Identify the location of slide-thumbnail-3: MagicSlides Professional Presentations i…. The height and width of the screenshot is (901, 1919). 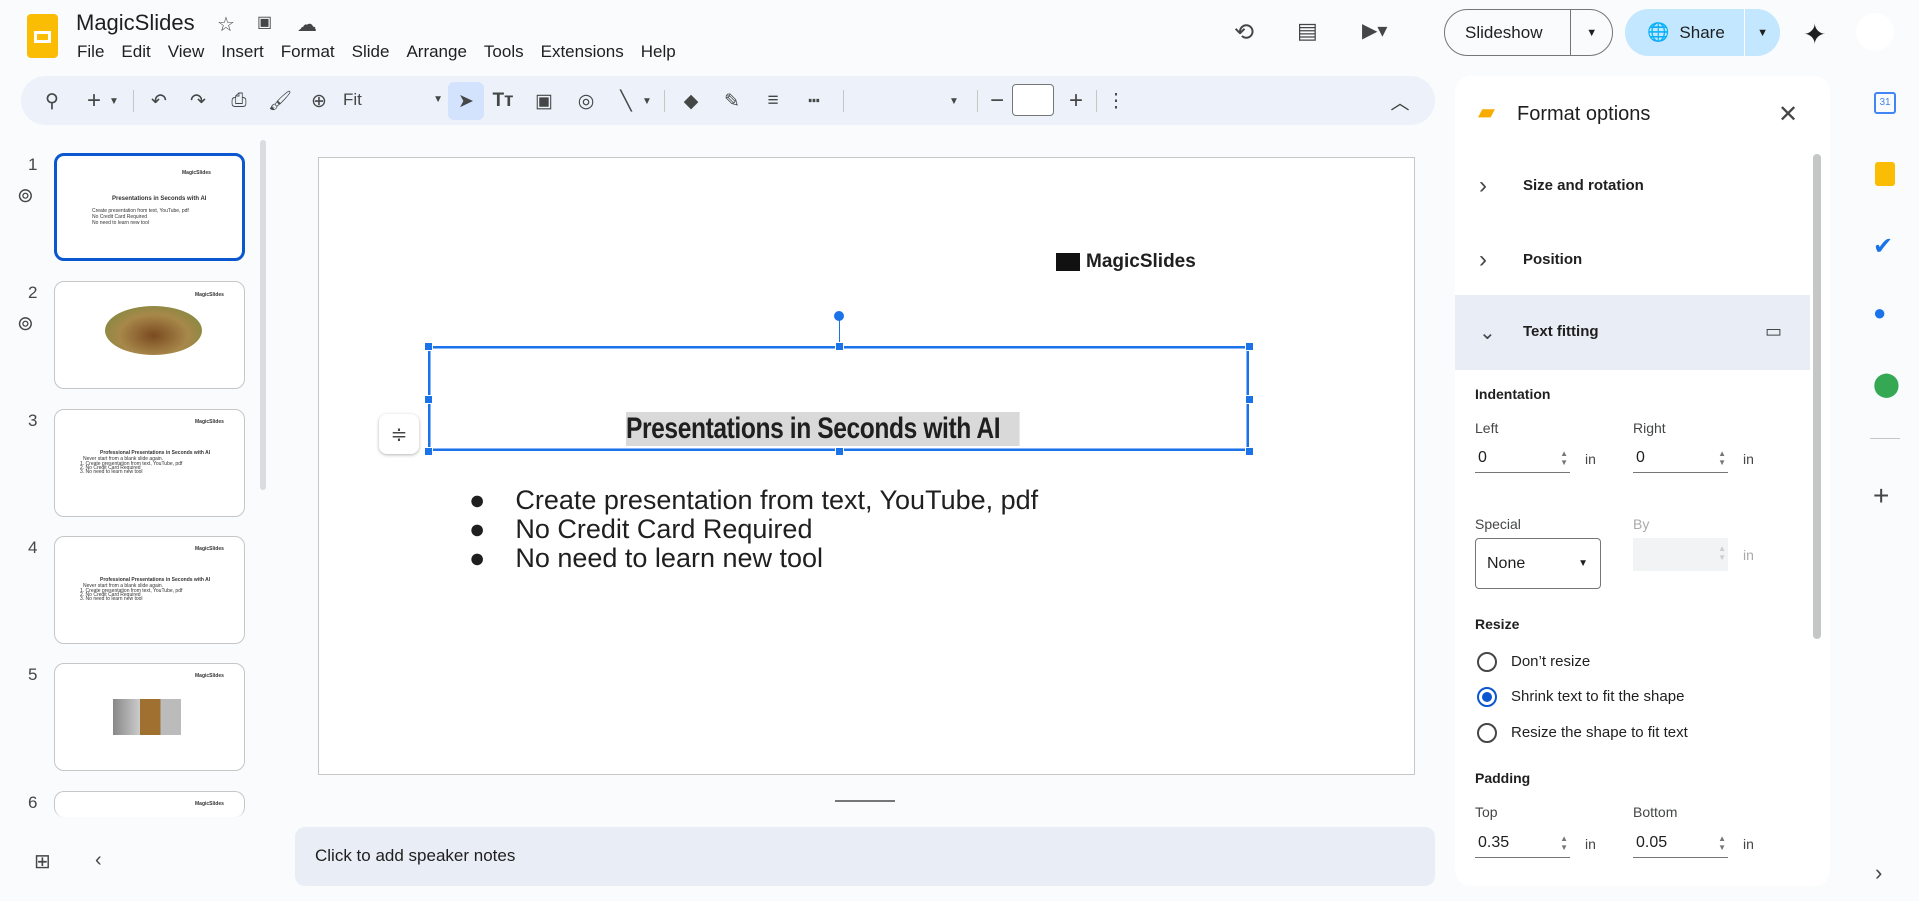
(149, 463).